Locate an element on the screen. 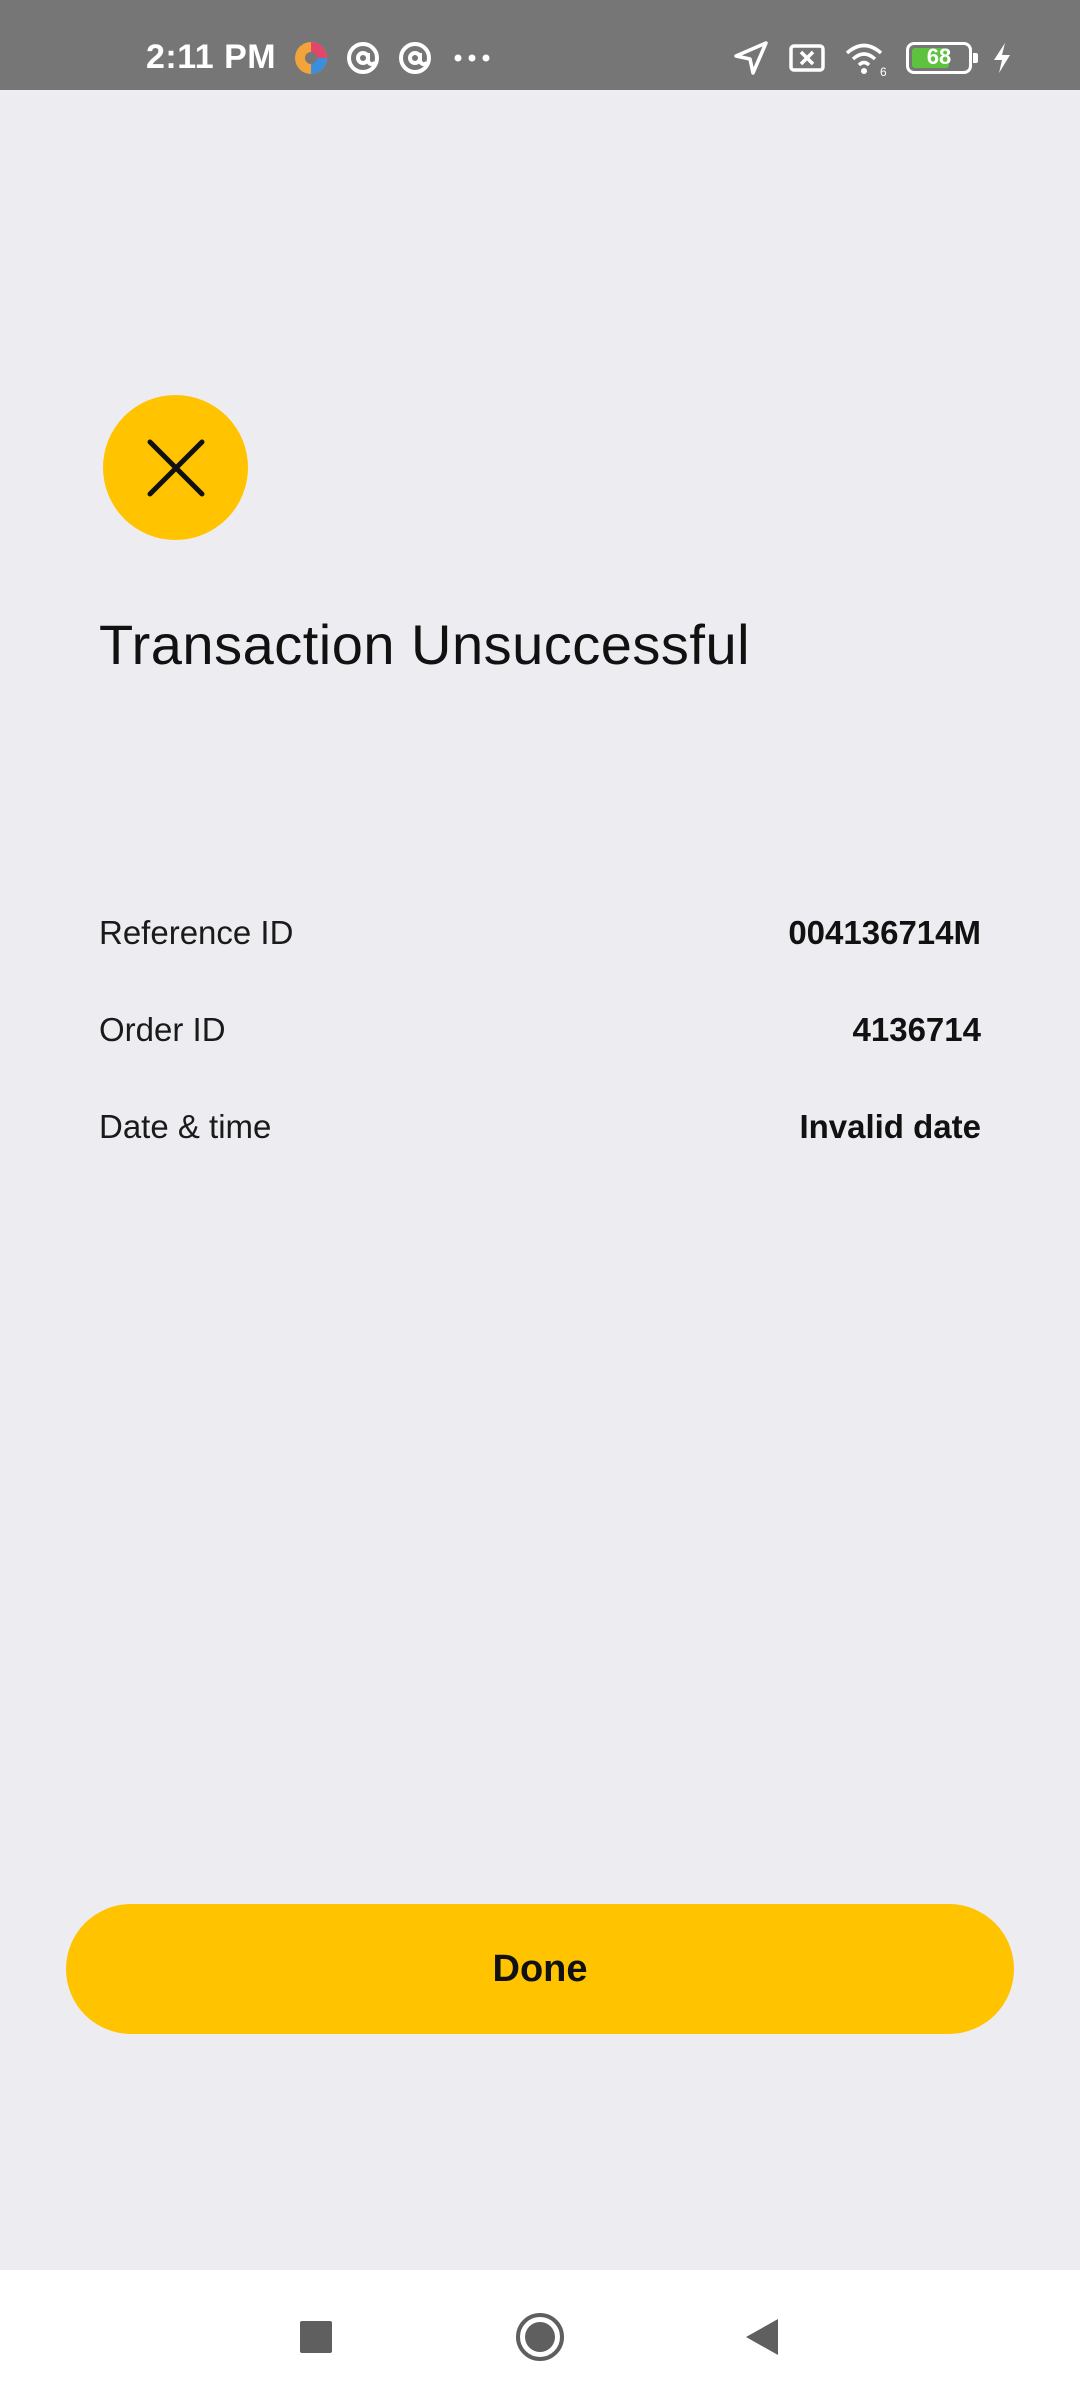 The width and height of the screenshot is (1080, 2400). done-button: Done is located at coordinates (540, 1969).